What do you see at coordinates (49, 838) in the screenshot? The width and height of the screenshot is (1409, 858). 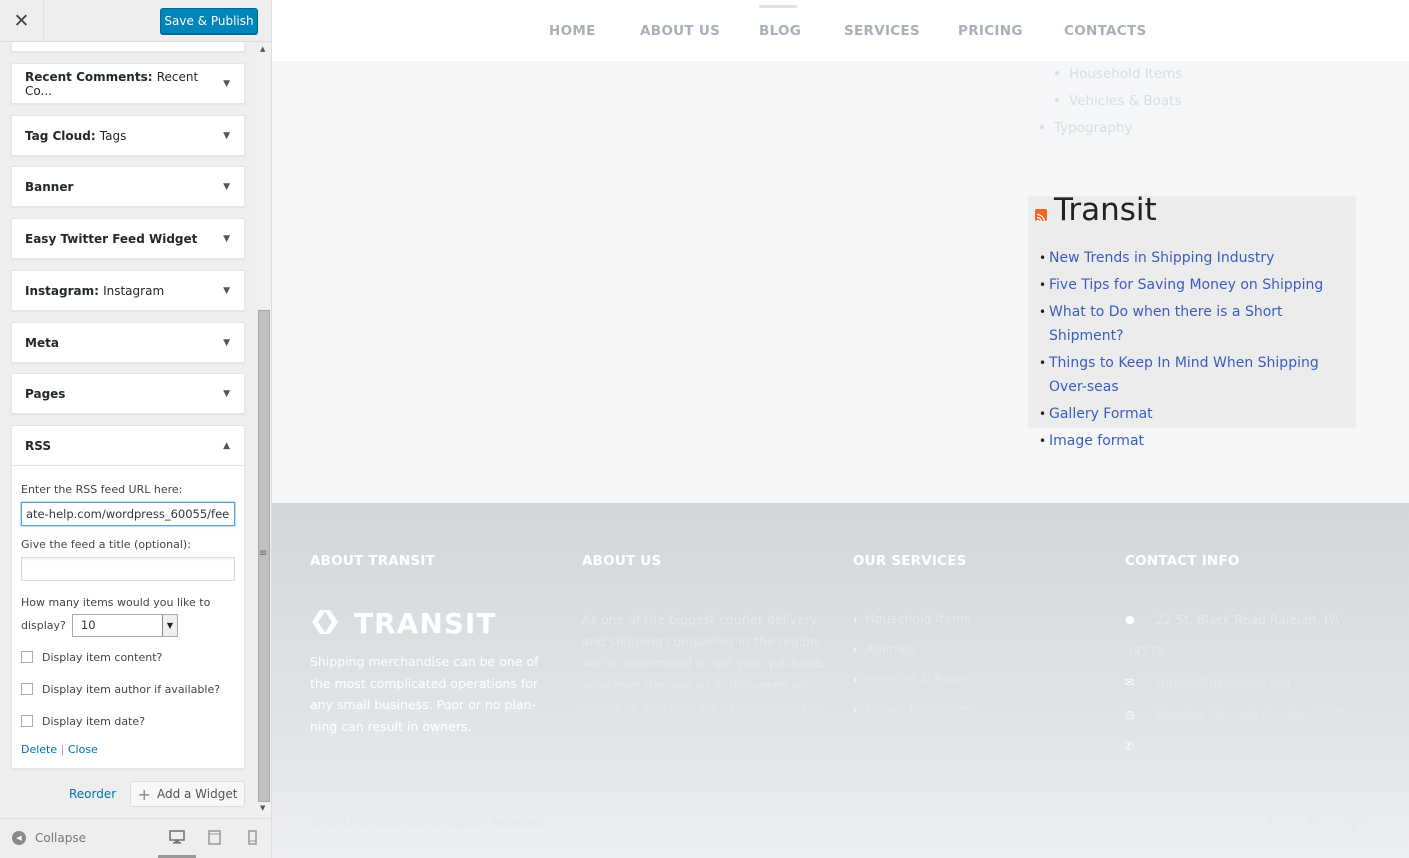 I see `collapse-button: ◀ Collapse` at bounding box center [49, 838].